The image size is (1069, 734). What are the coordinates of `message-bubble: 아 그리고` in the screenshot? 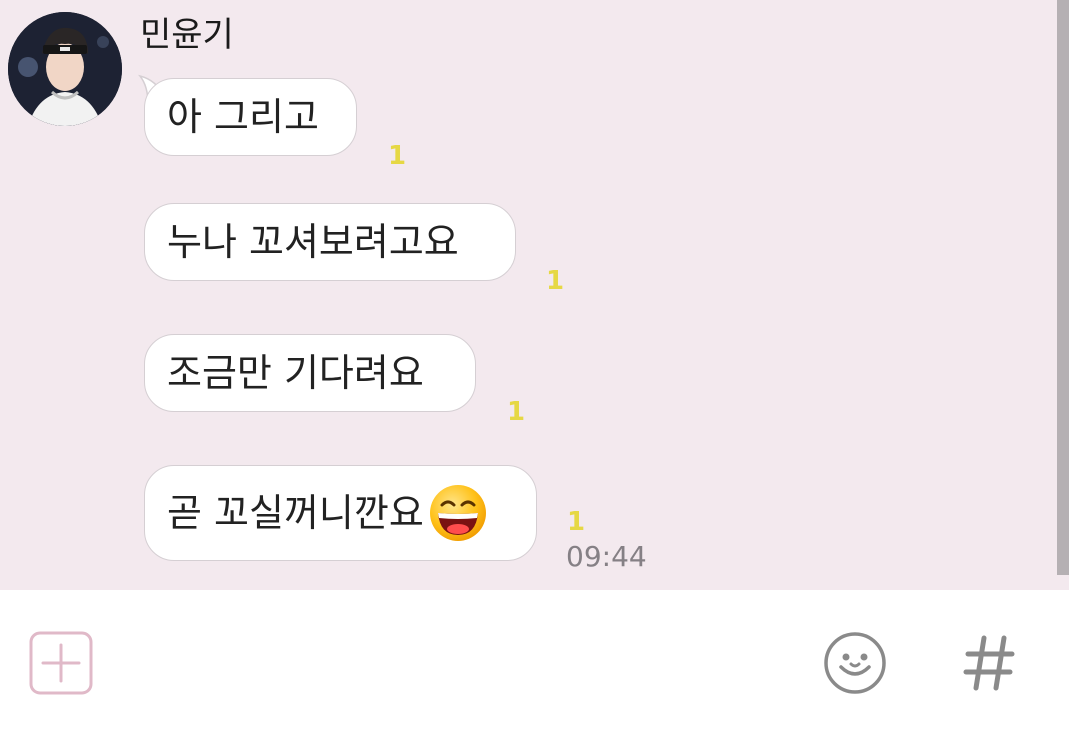 It's located at (250, 117).